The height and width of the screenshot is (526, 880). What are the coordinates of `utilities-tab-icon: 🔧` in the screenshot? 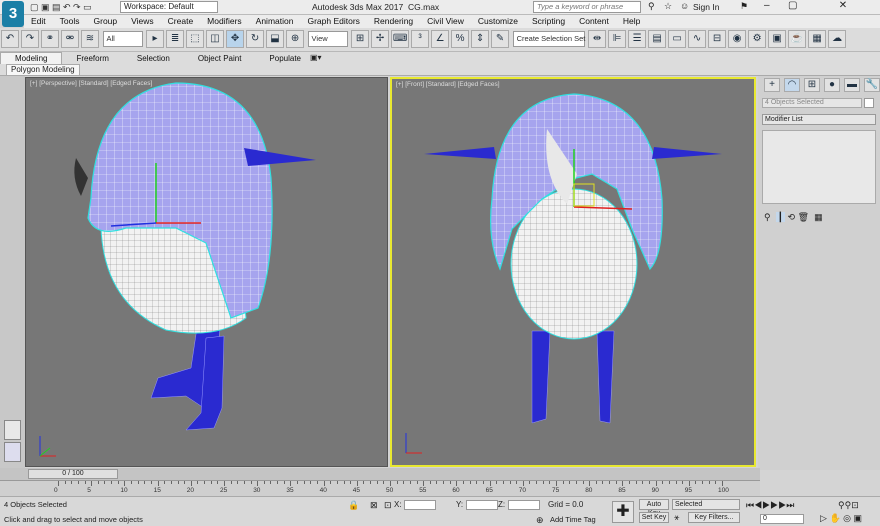 It's located at (872, 85).